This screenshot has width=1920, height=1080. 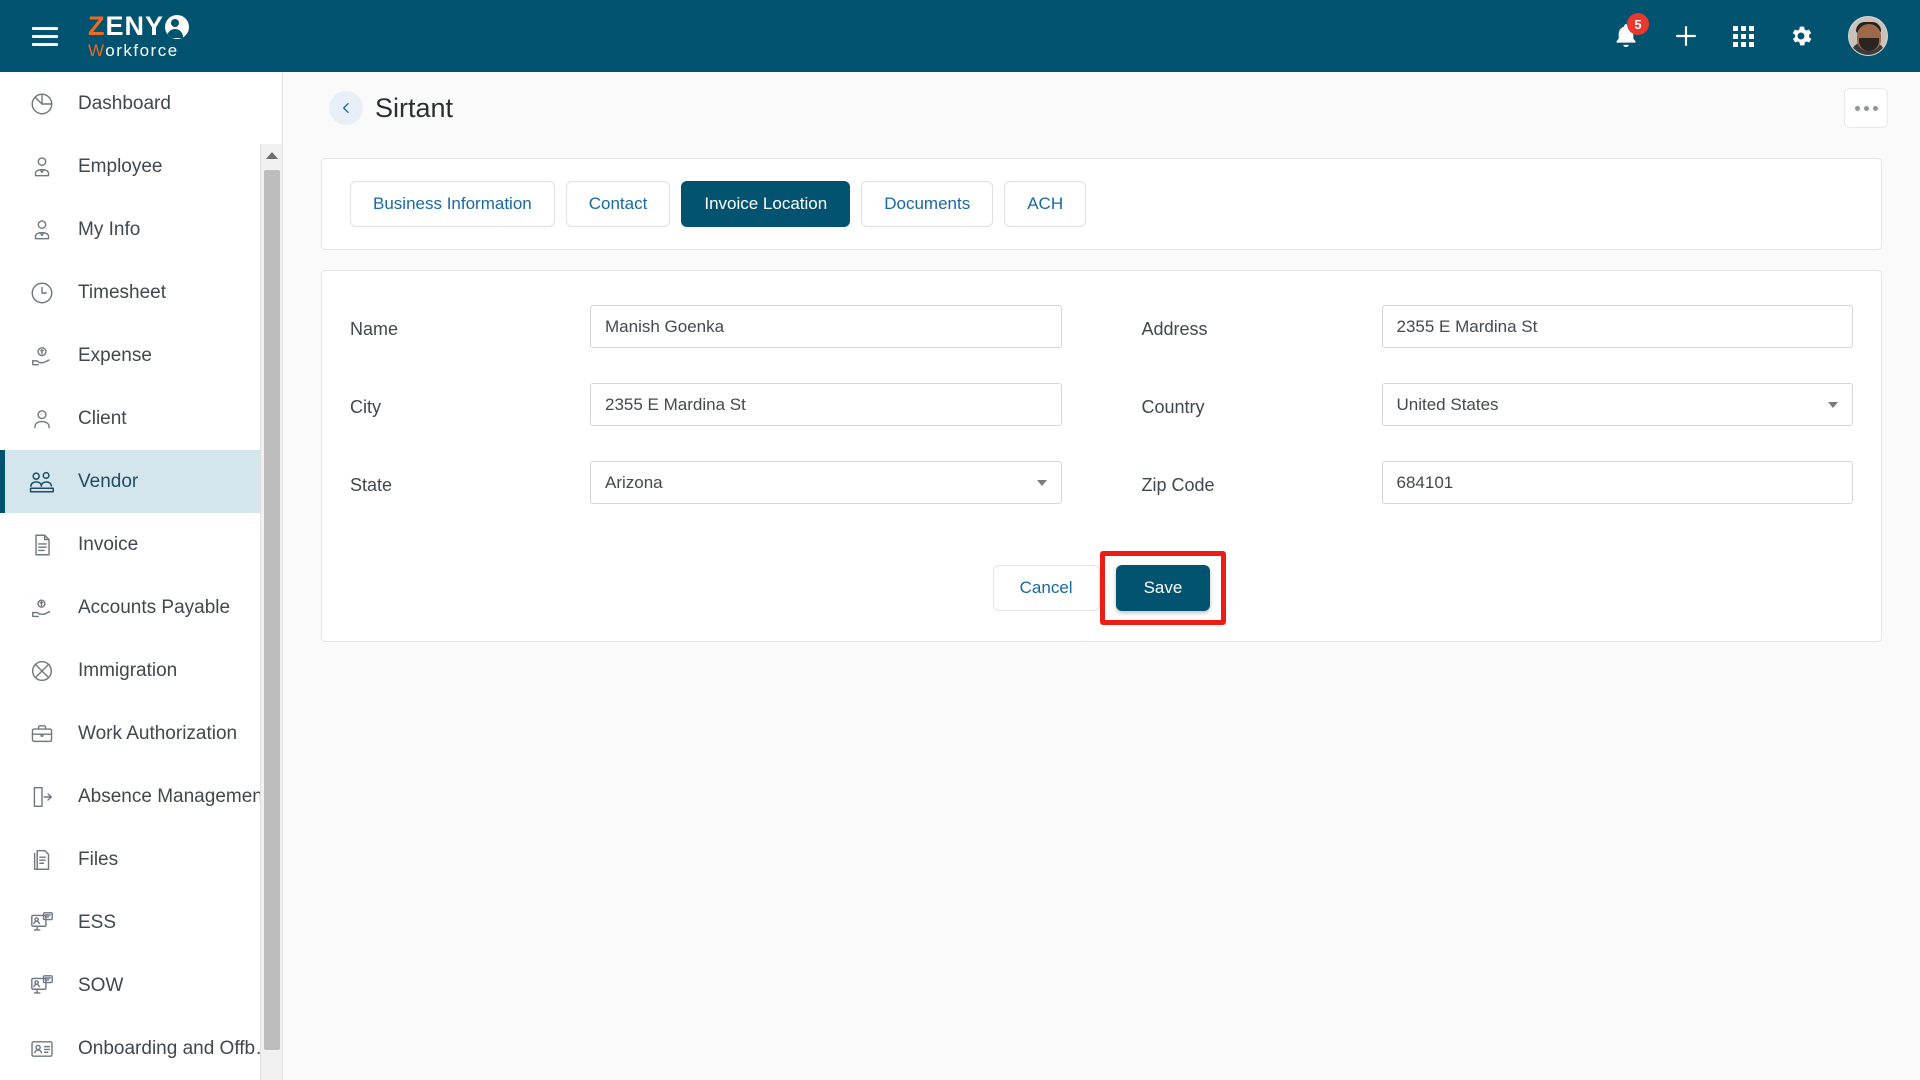 I want to click on sidebar-item-my-info: My Info, so click(x=141, y=229).